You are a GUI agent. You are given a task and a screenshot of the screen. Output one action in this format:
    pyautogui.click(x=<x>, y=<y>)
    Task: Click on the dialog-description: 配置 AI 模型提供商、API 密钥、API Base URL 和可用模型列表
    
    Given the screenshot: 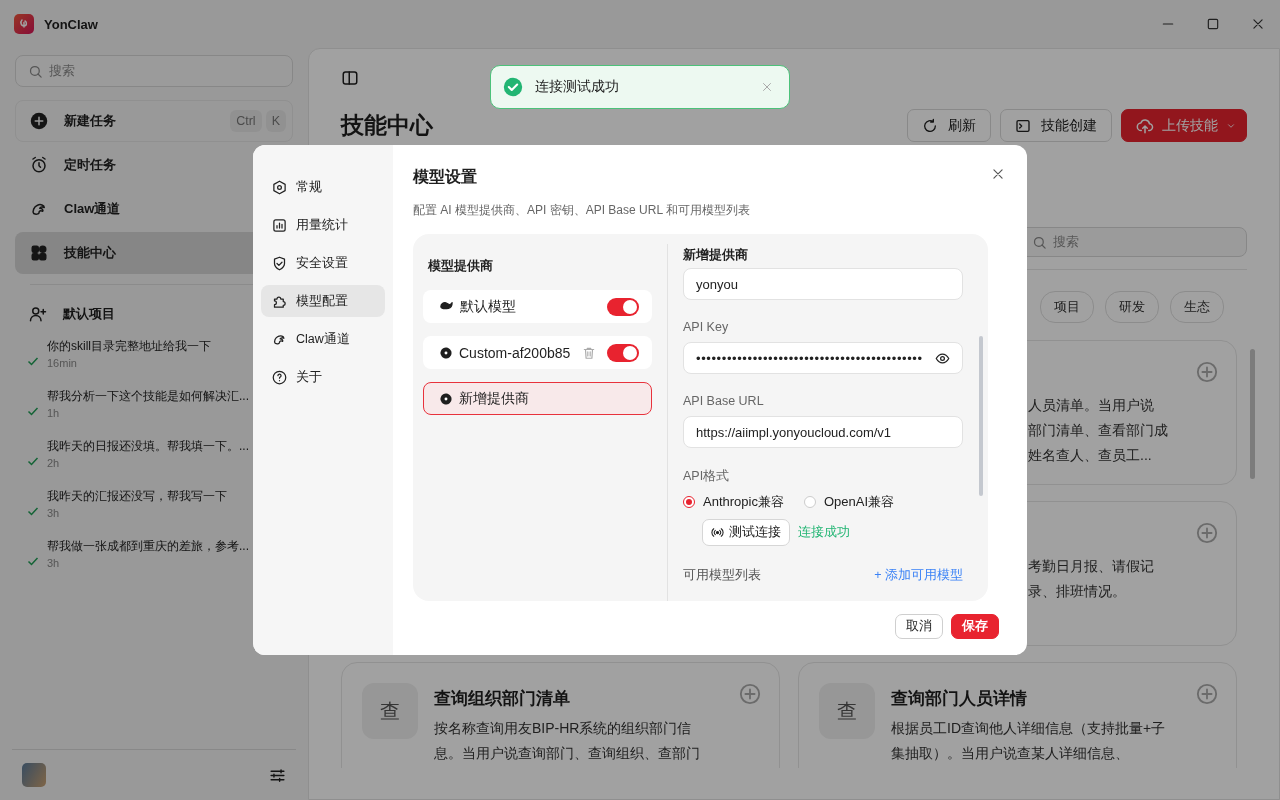 What is the action you would take?
    pyautogui.click(x=581, y=210)
    